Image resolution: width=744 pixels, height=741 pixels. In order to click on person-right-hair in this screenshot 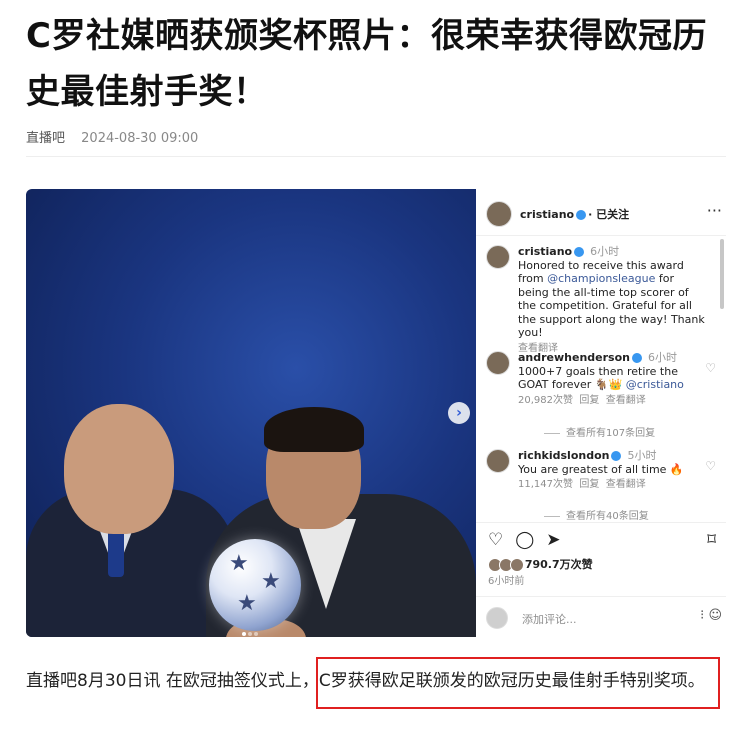, I will do `click(314, 429)`.